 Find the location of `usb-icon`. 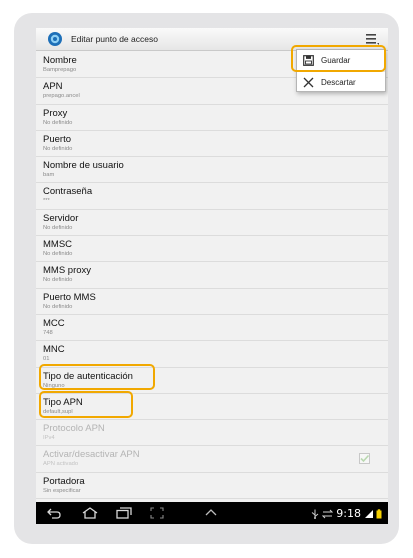

usb-icon is located at coordinates (315, 514).